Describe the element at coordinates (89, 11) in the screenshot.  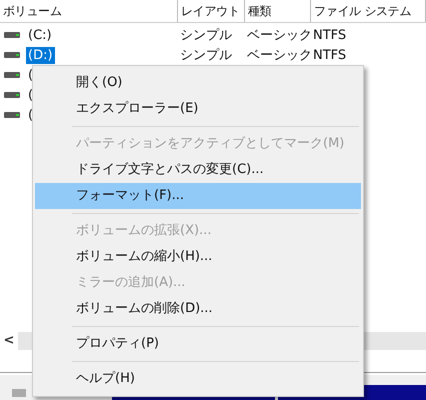
I see `column-header: ボリューム` at that location.